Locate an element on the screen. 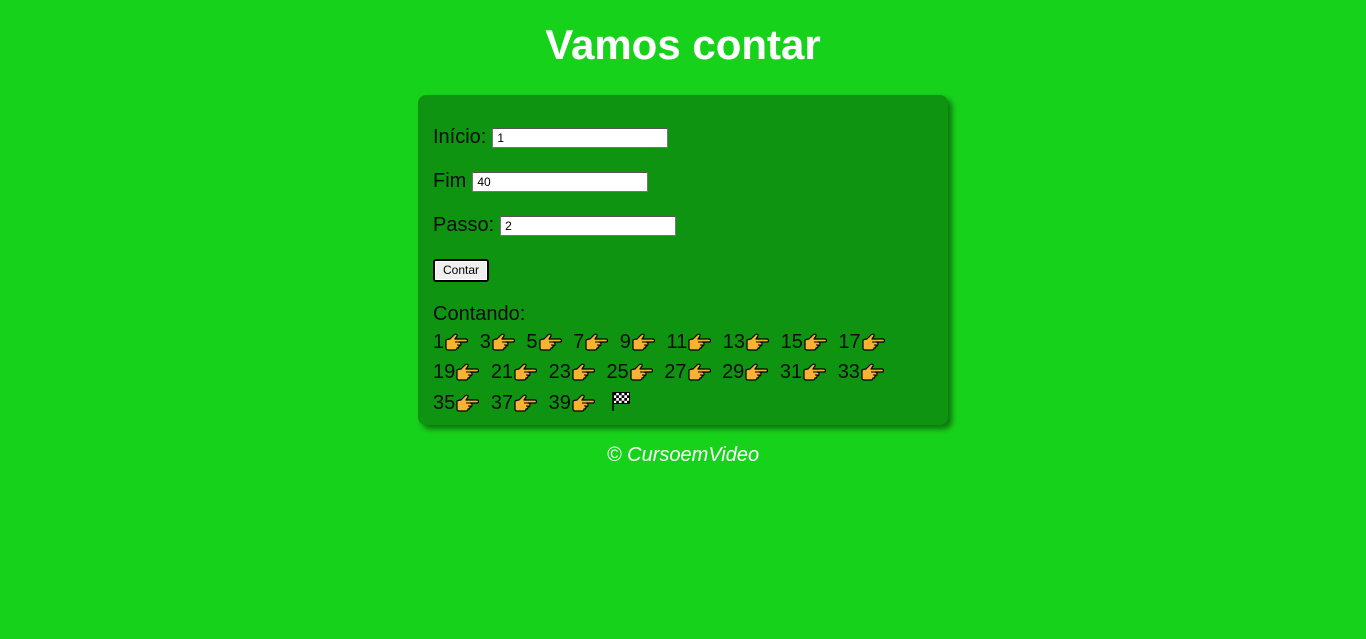  button-row: Contar is located at coordinates (683, 279).